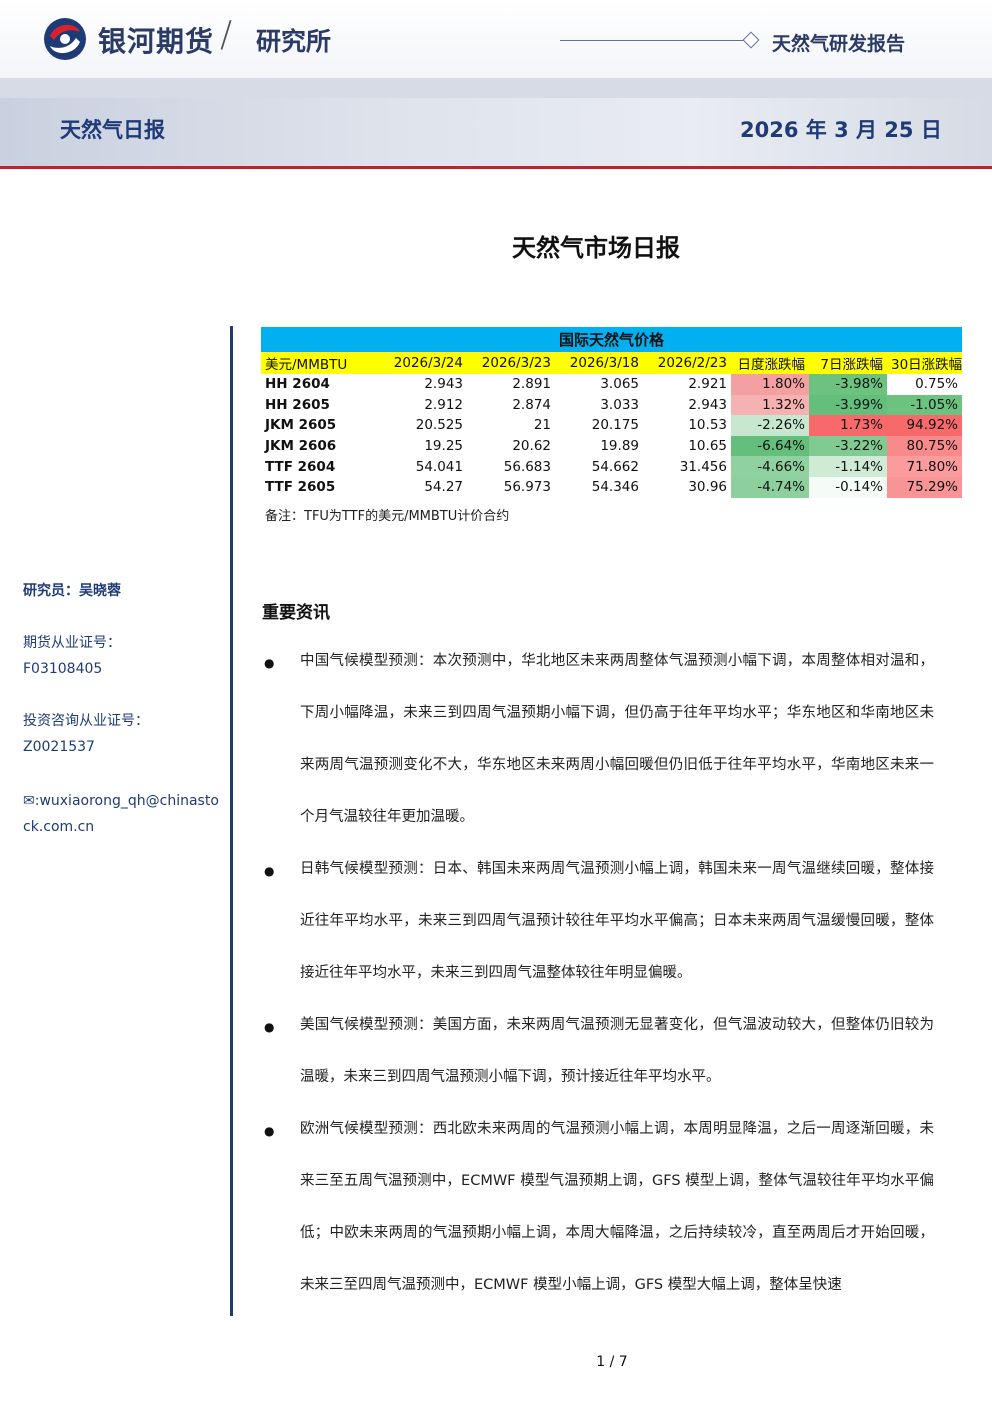 The image size is (992, 1403). I want to click on monthly-change-cell: 94.92%, so click(925, 425).